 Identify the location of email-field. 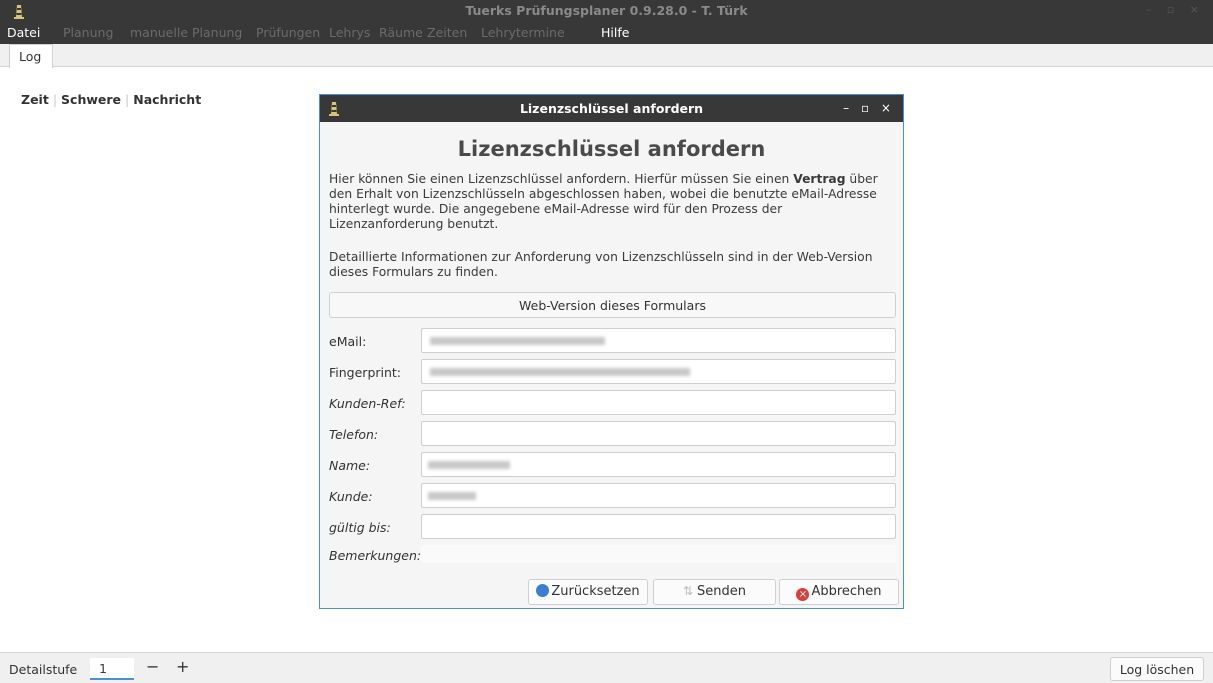
(658, 340).